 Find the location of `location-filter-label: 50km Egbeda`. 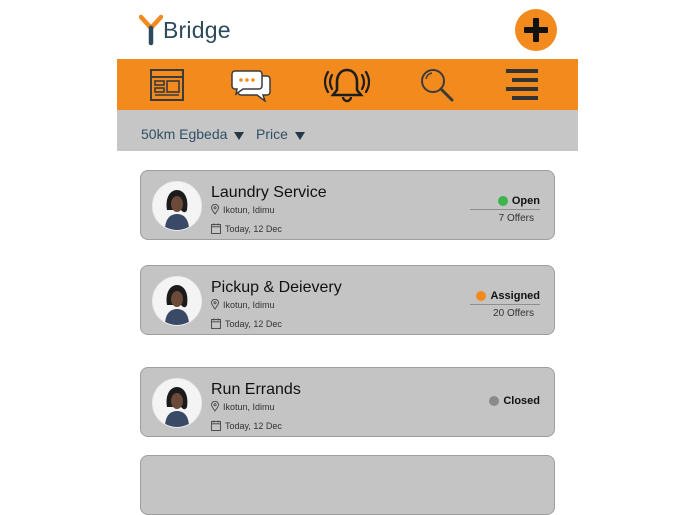

location-filter-label: 50km Egbeda is located at coordinates (184, 134).